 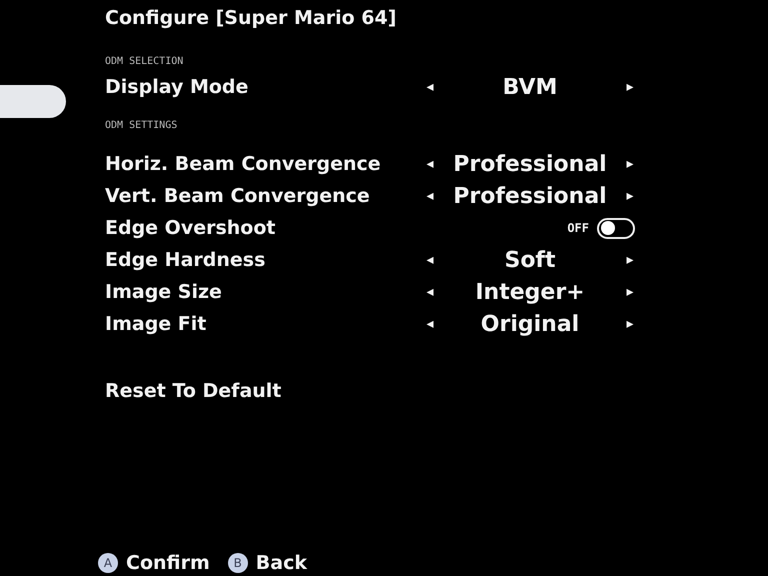 I want to click on controller-button-icon: B, so click(x=238, y=563).